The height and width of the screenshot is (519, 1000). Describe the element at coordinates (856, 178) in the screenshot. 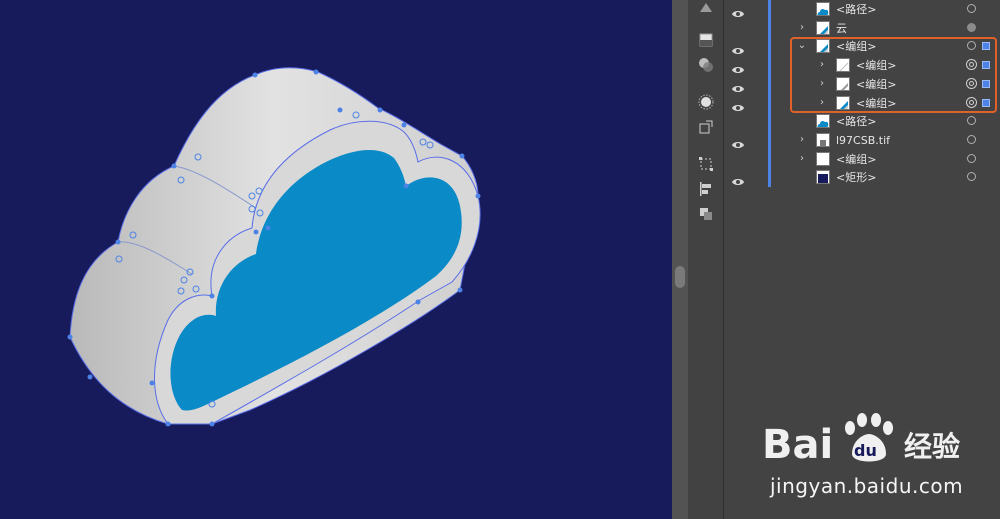

I see `layer-name: <矩形>` at that location.